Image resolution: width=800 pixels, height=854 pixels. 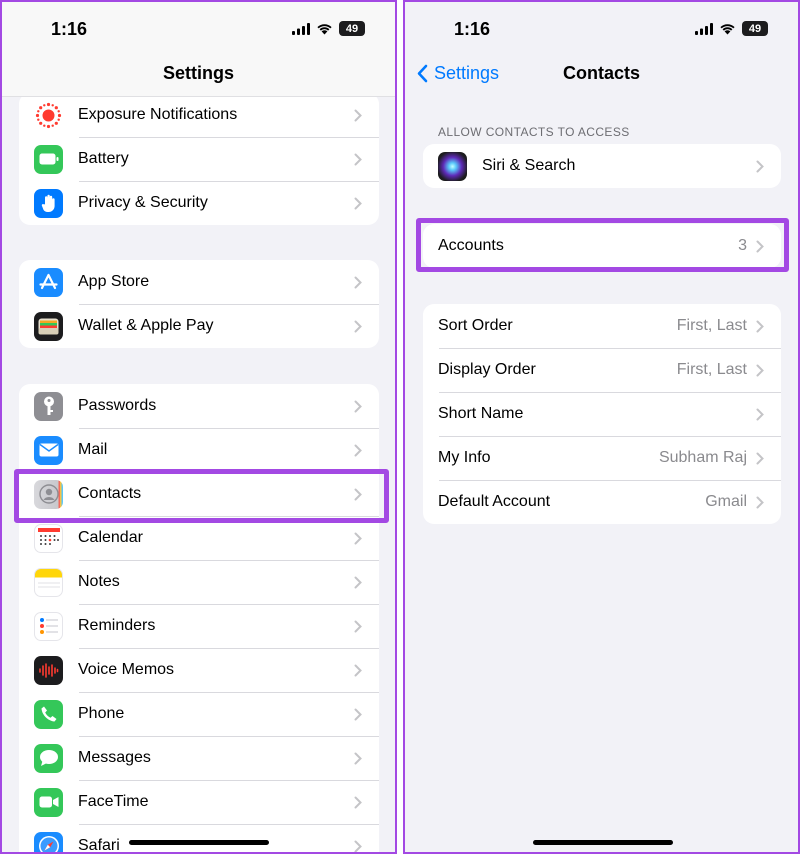 What do you see at coordinates (48, 326) in the screenshot?
I see `wallet-icon` at bounding box center [48, 326].